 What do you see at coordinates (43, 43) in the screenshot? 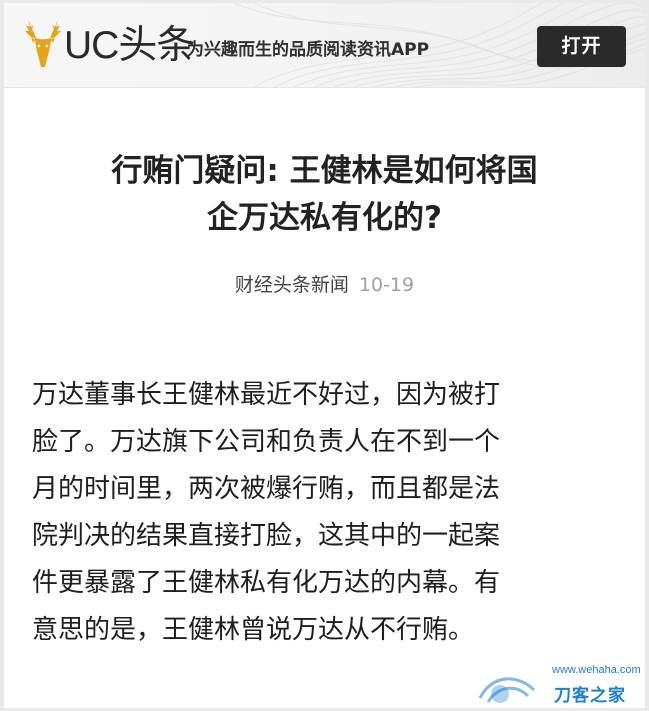
I see `deer-head-icon` at bounding box center [43, 43].